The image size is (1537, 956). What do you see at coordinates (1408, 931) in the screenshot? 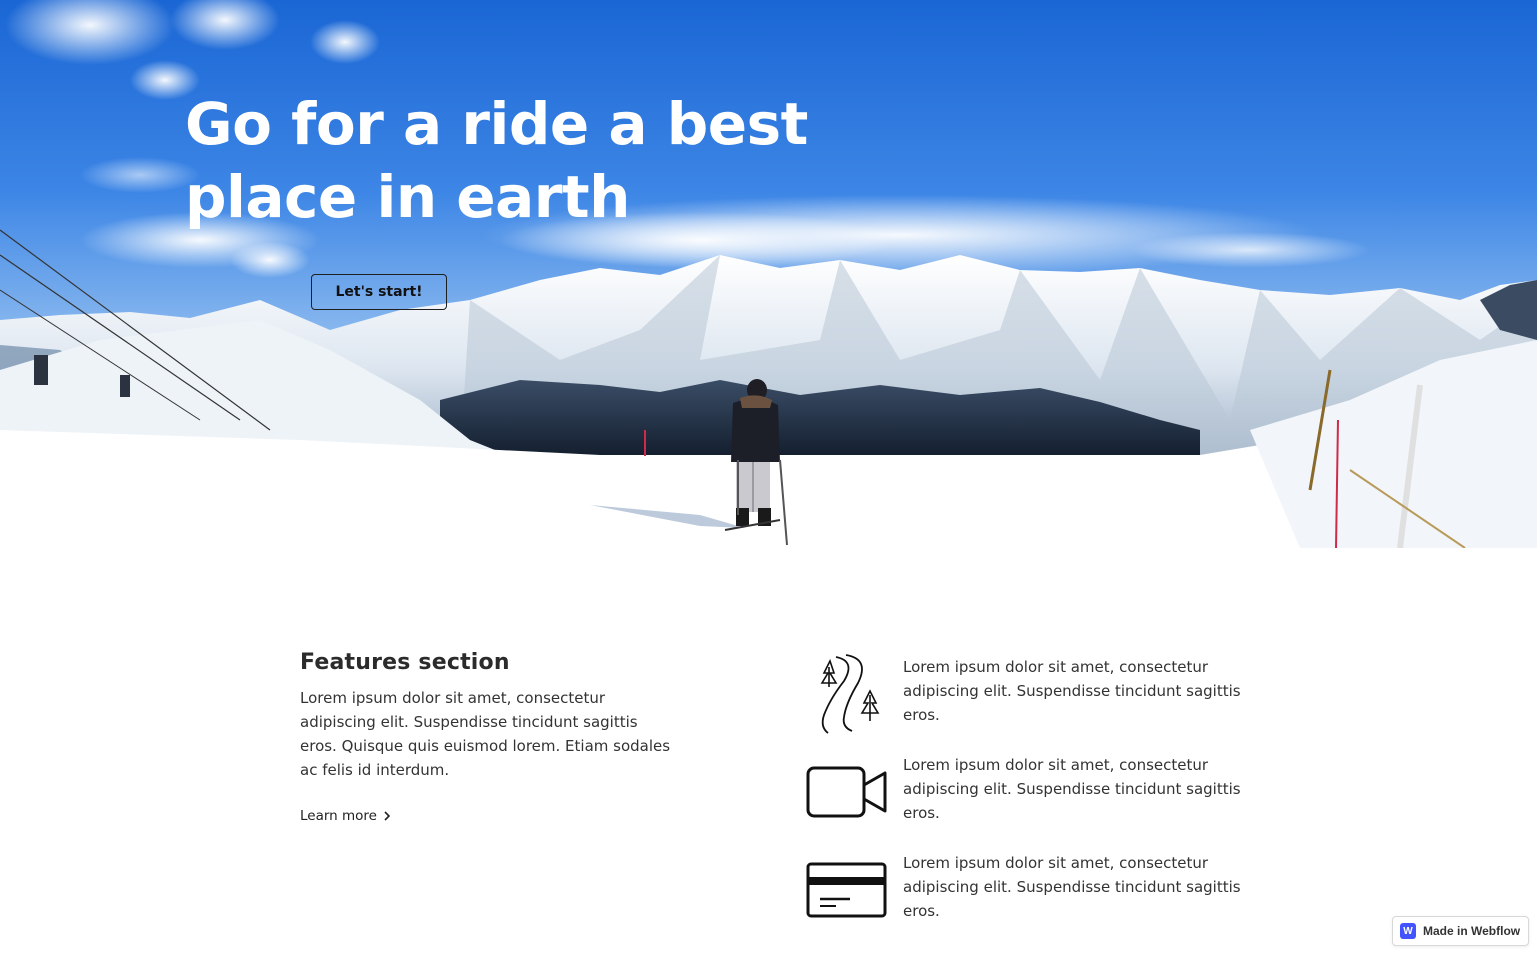
I see `webflow-logo-icon: W` at bounding box center [1408, 931].